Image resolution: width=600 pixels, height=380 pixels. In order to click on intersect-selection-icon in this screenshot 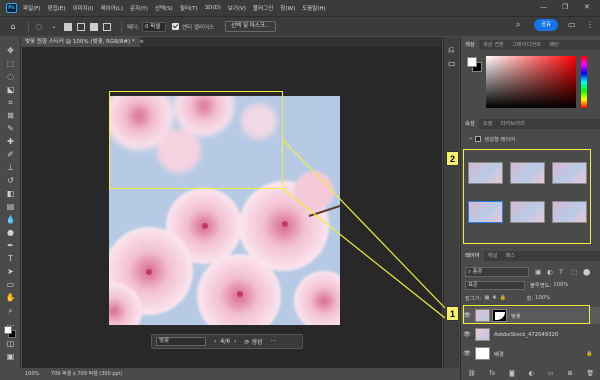, I will do `click(107, 26)`.